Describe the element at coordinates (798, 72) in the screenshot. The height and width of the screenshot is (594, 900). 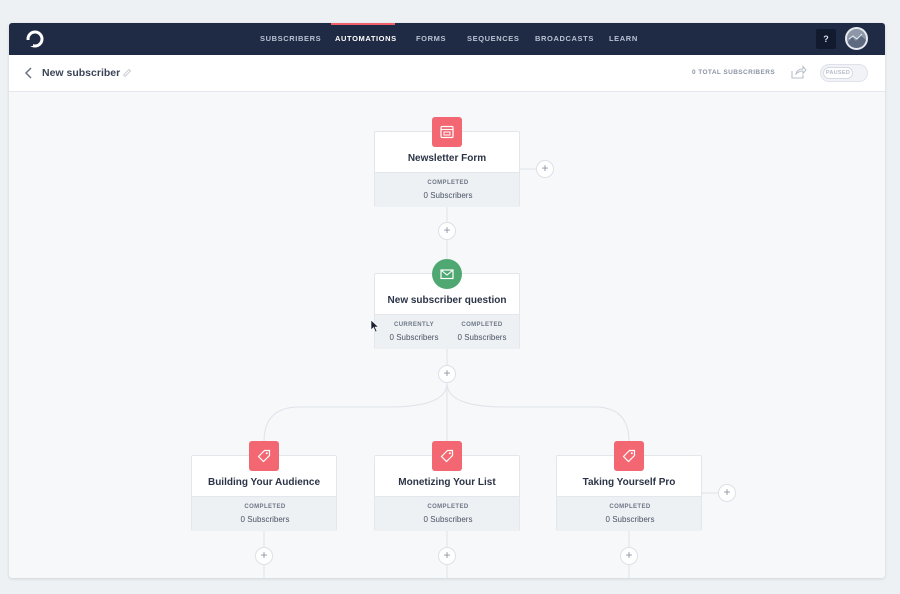
I see `share-icon` at that location.